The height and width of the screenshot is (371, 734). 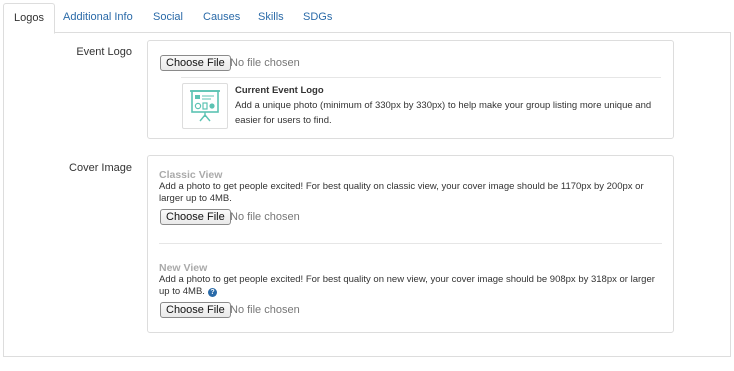 What do you see at coordinates (265, 310) in the screenshot?
I see `new-view-file-status: No file chosen` at bounding box center [265, 310].